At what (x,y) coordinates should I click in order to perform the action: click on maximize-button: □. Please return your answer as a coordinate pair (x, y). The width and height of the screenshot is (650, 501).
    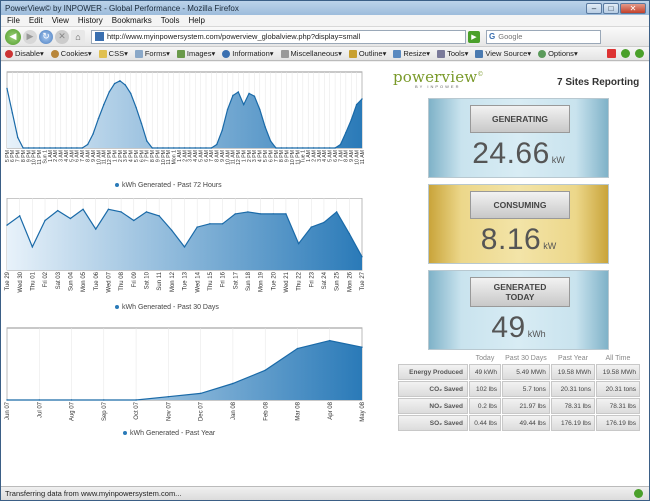
    Looking at the image, I should click on (611, 8).